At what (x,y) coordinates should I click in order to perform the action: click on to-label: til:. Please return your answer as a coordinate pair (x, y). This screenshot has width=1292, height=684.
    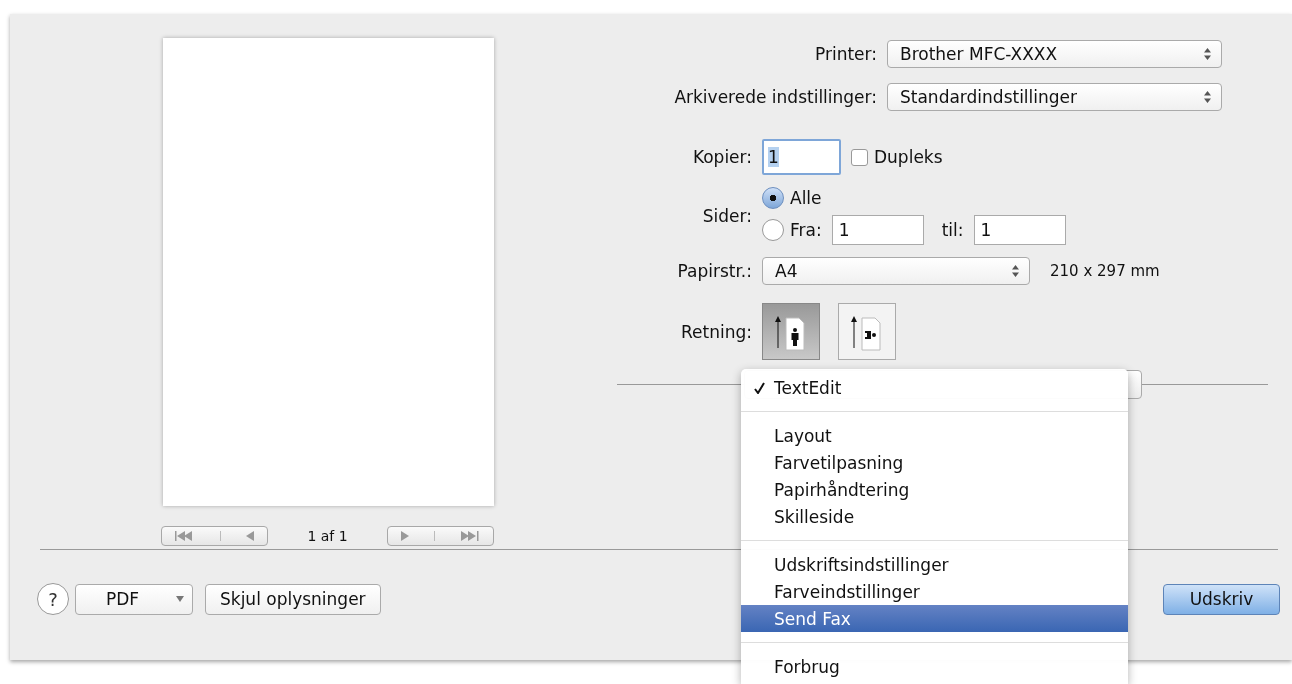
    Looking at the image, I should click on (952, 230).